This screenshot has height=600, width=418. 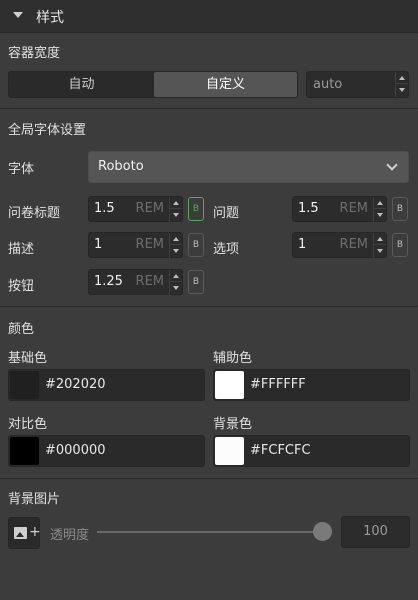 What do you see at coordinates (400, 209) in the screenshot?
I see `question-bold-toggle: B` at bounding box center [400, 209].